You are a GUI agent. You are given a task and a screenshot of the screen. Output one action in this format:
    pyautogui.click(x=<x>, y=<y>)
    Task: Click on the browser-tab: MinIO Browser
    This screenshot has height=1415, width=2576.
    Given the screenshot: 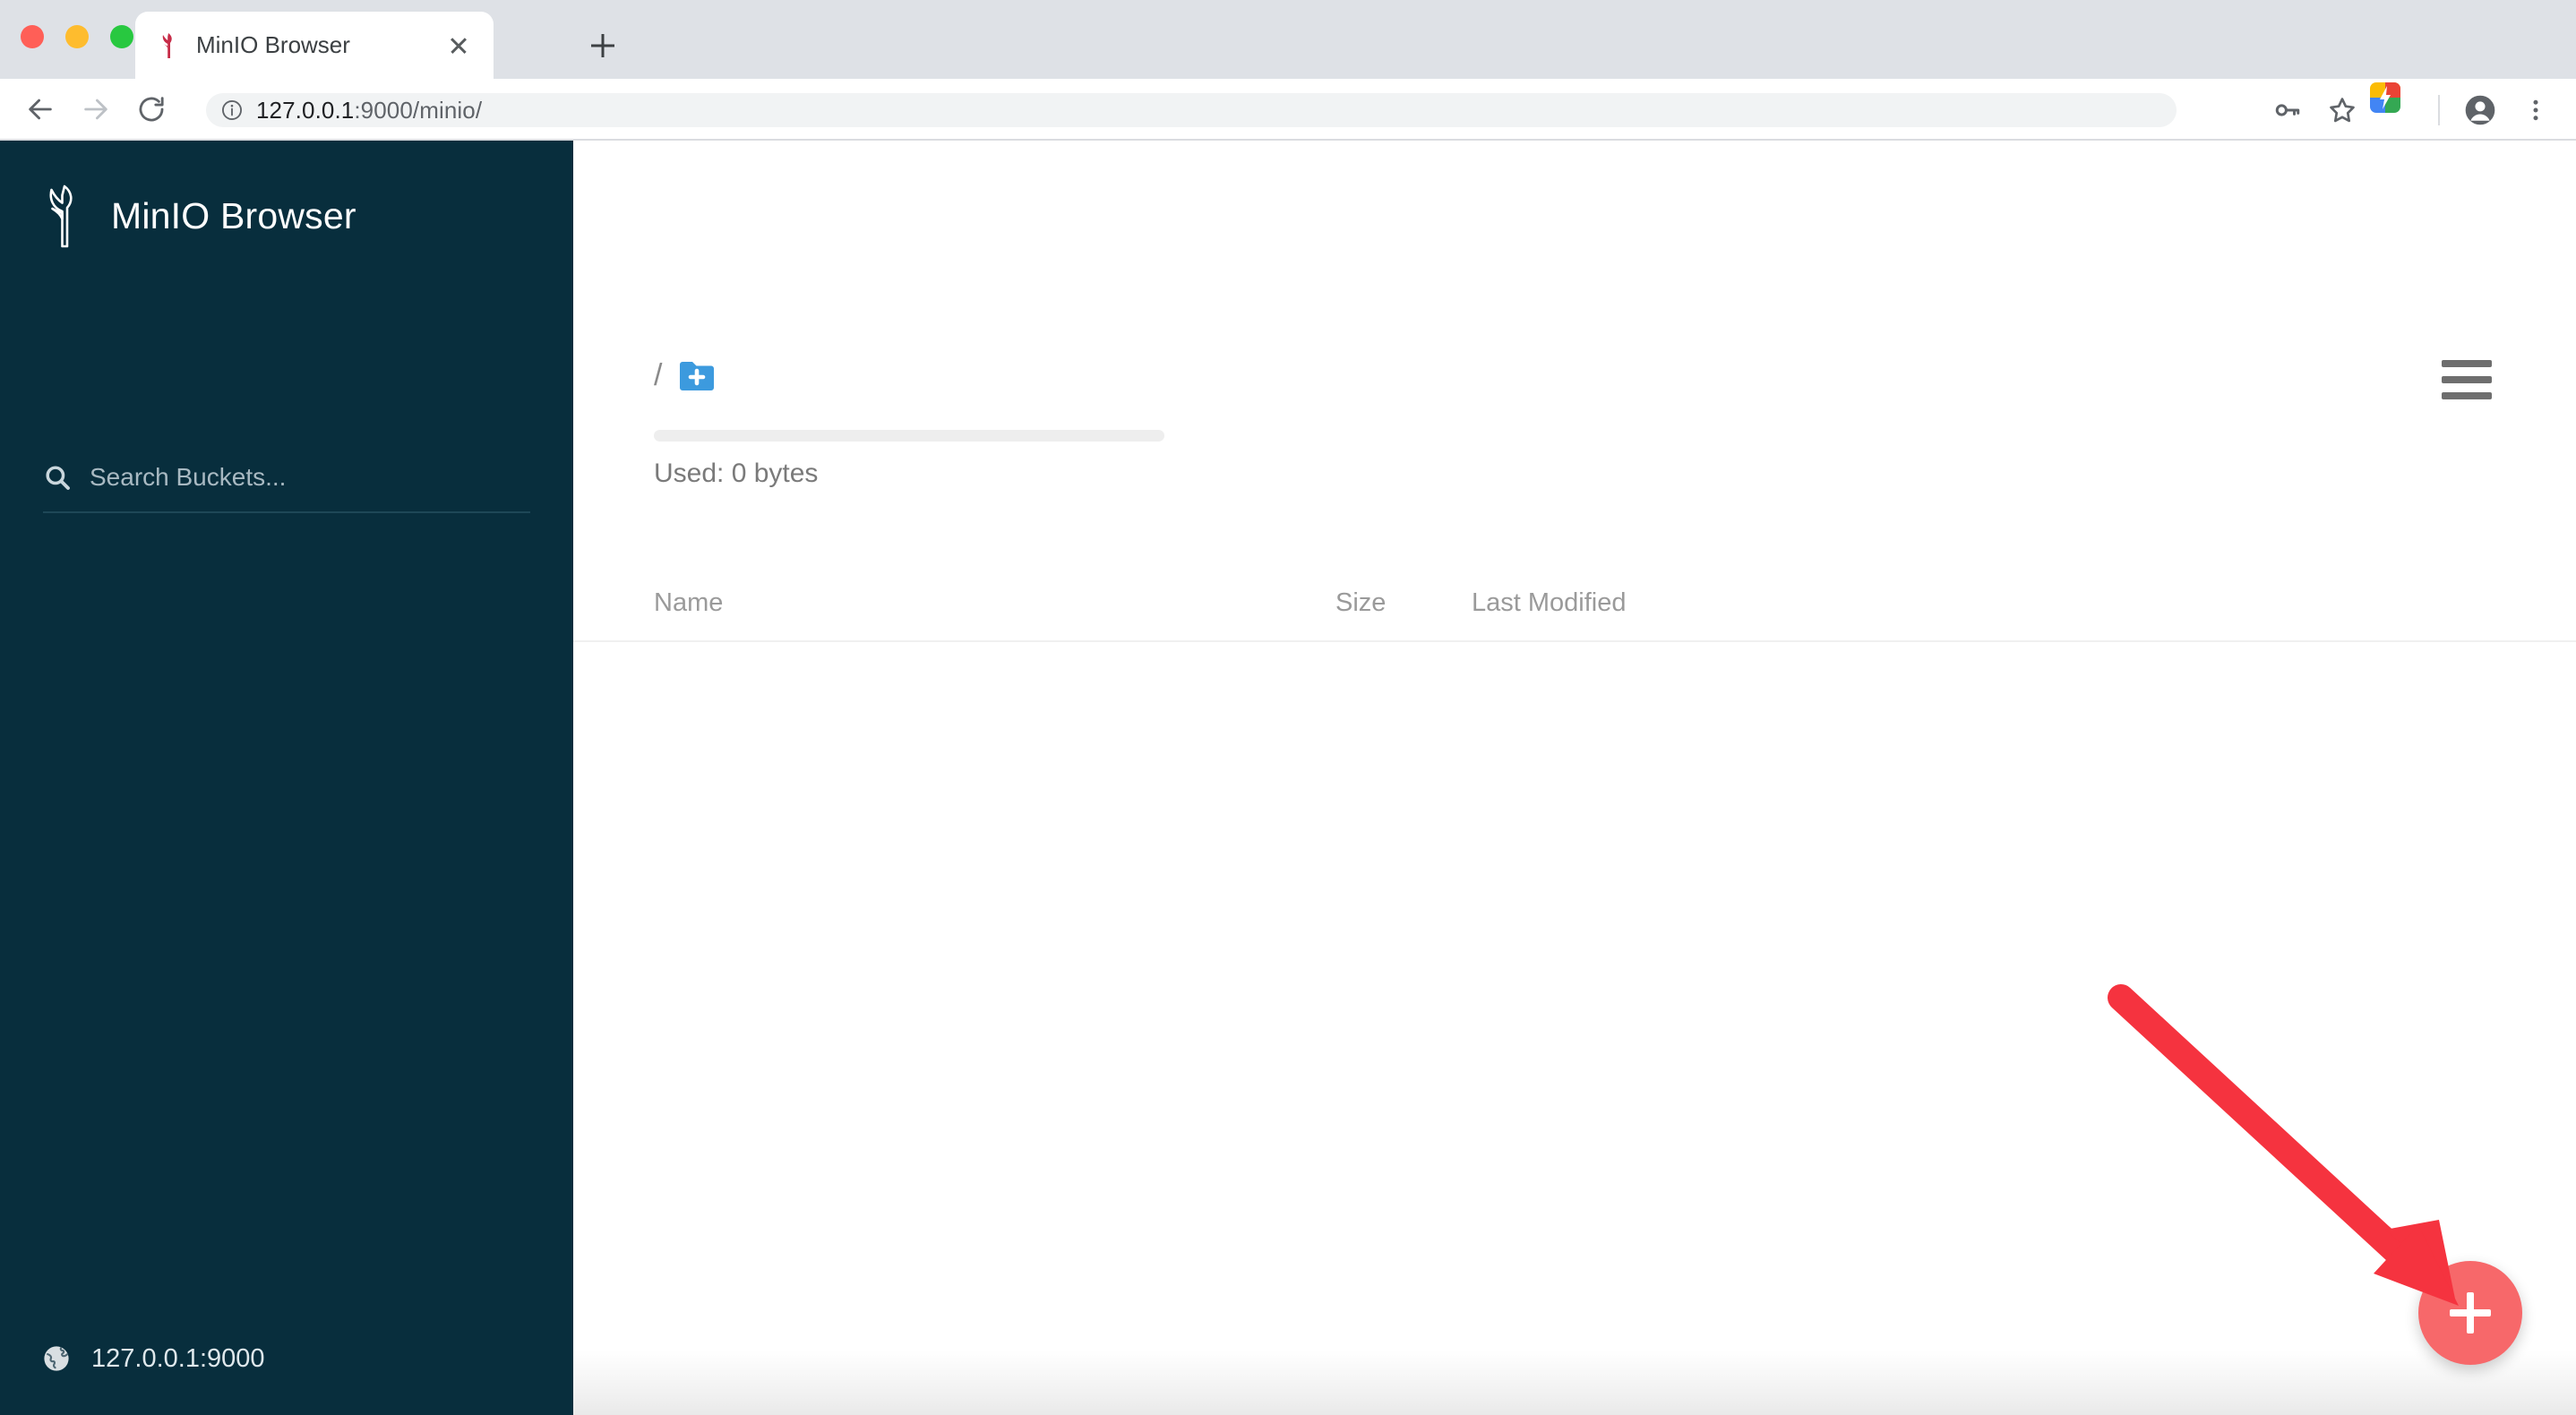 What is the action you would take?
    pyautogui.click(x=314, y=45)
    